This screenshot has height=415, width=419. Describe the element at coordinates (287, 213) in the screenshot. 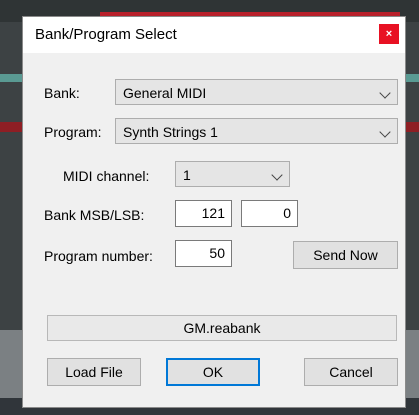

I see `bank-lsb-value: 0` at that location.